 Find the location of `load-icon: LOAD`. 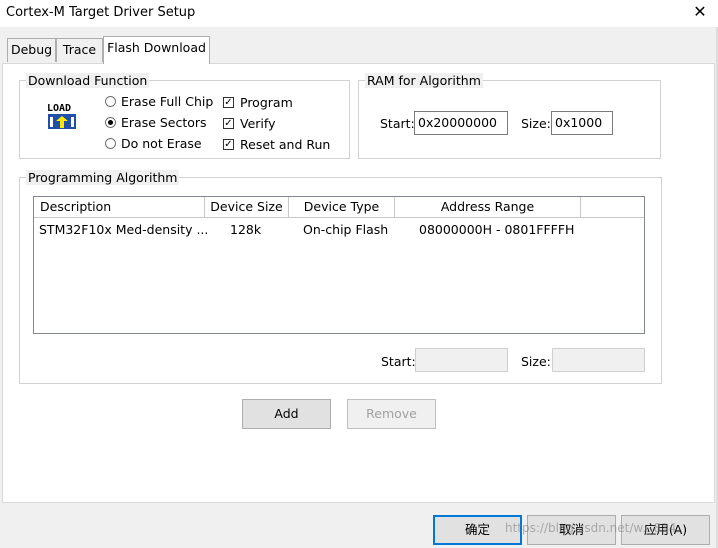

load-icon: LOAD is located at coordinates (62, 116).